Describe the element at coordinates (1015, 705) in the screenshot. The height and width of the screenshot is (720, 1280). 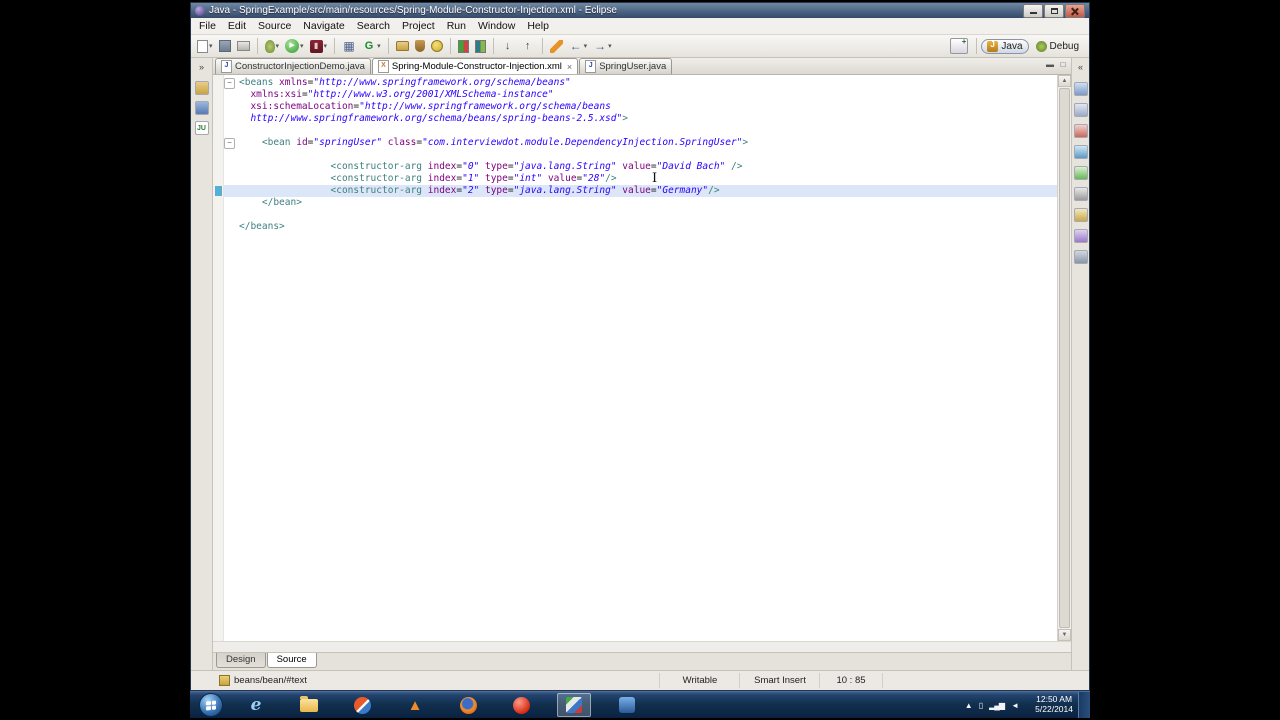
I see `volume-icon: ◄` at that location.